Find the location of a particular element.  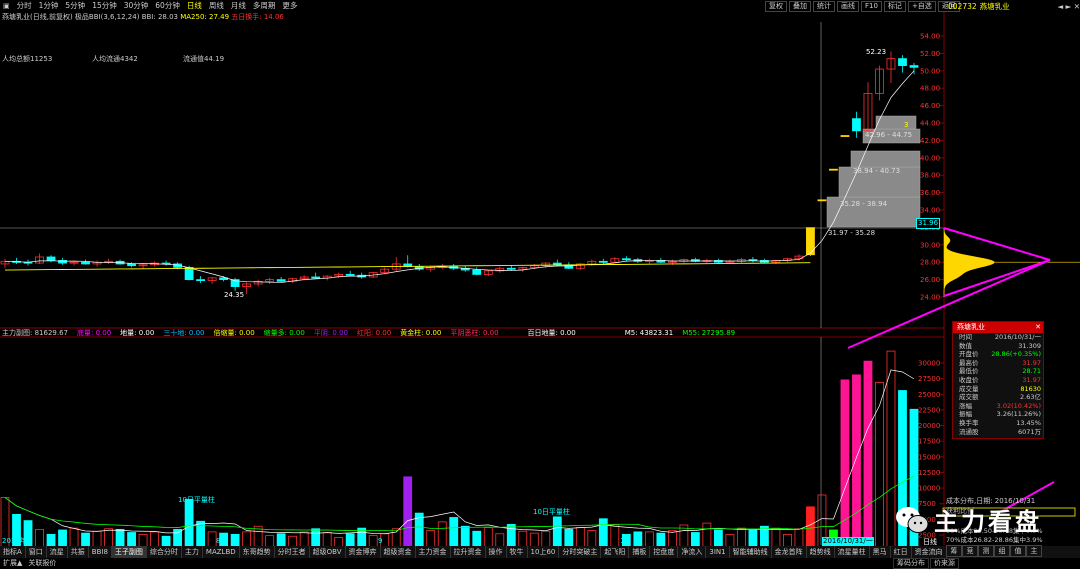

vol-tick-label: 15000 is located at coordinates (929, 457).